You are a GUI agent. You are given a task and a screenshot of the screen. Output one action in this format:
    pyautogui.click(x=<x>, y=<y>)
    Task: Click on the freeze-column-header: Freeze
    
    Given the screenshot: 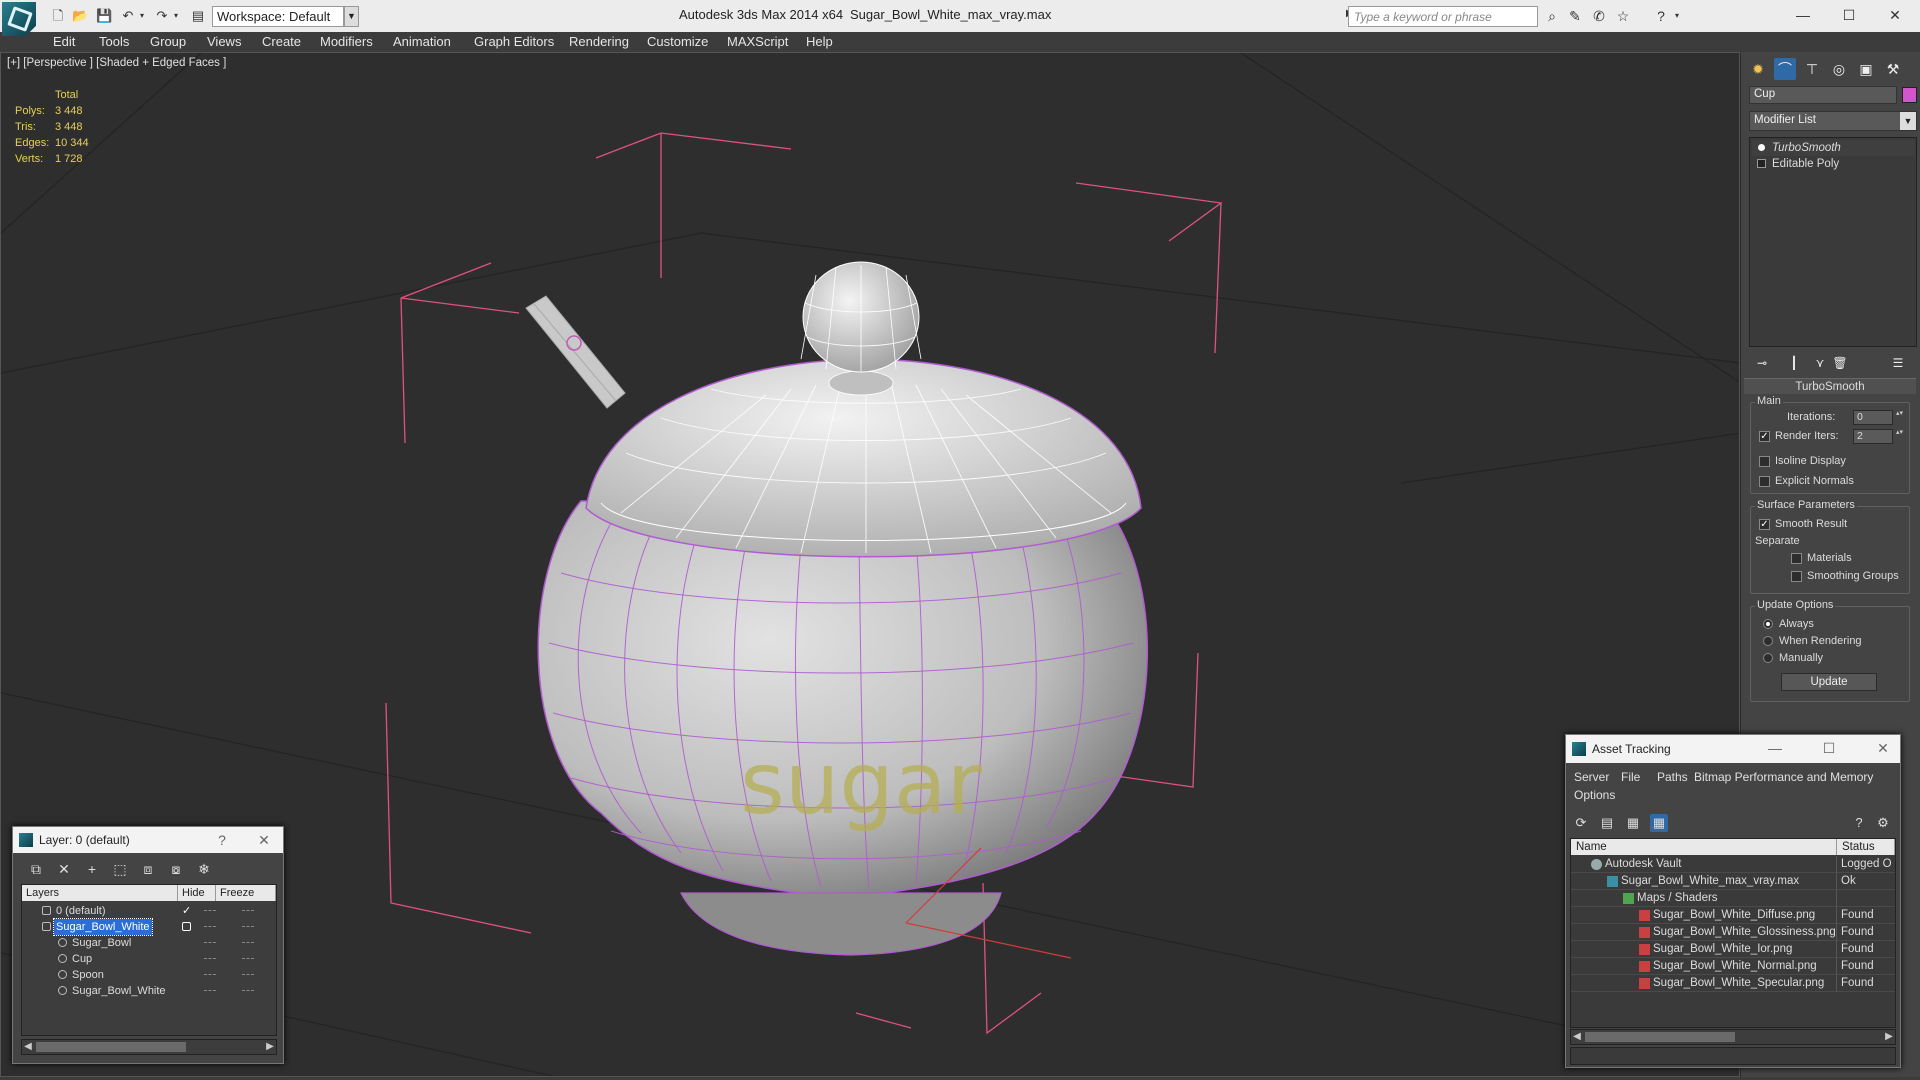 What is the action you would take?
    pyautogui.click(x=246, y=893)
    